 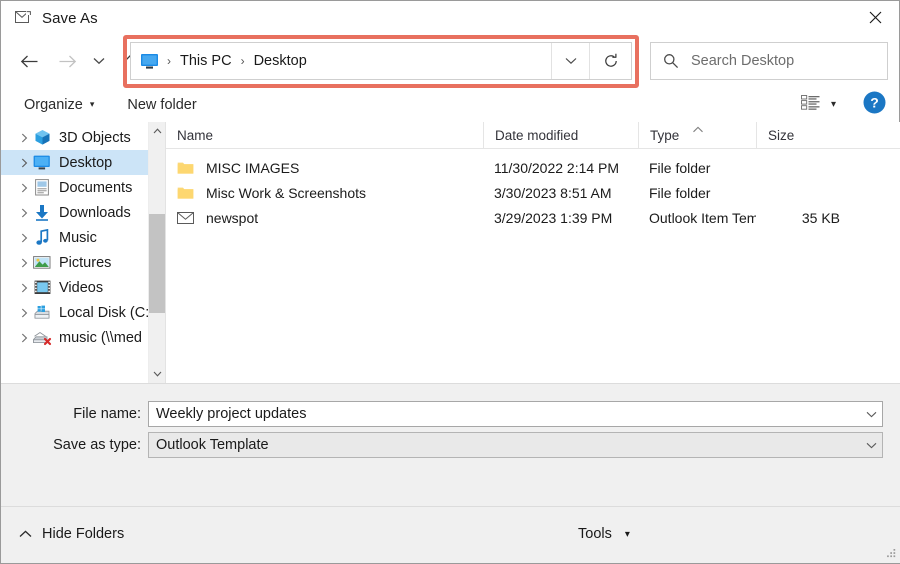 I want to click on file-name-label: File name:, so click(x=107, y=414).